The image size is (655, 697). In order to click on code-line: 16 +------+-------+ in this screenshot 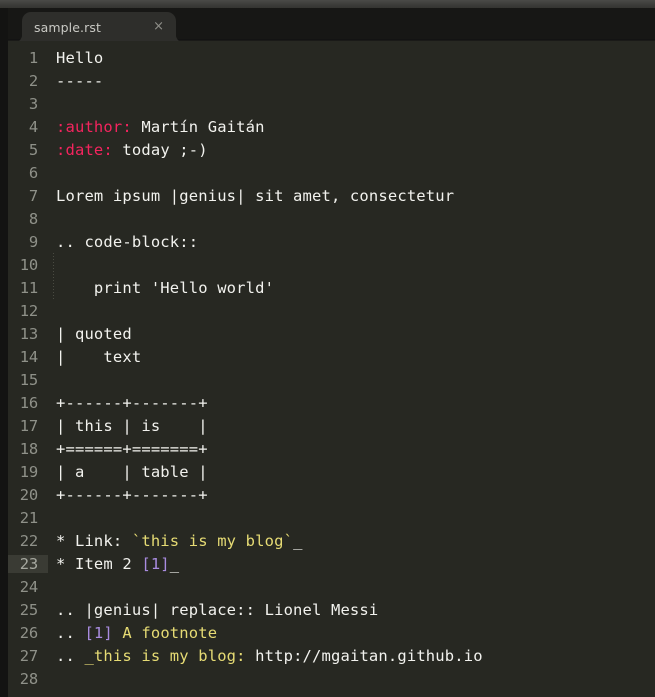, I will do `click(331, 402)`.